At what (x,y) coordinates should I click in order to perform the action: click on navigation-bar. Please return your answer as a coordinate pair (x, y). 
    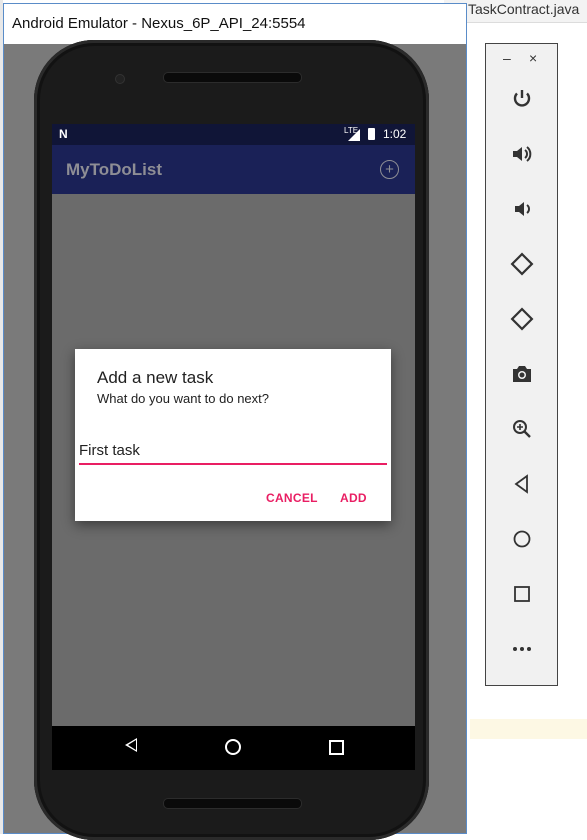
    Looking at the image, I should click on (233, 748).